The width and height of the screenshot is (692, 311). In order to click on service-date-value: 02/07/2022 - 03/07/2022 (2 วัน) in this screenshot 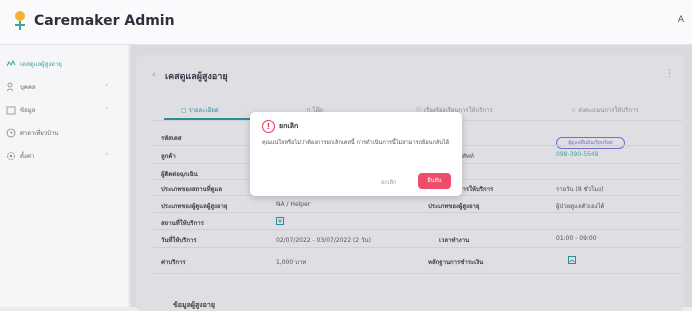, I will do `click(323, 240)`.